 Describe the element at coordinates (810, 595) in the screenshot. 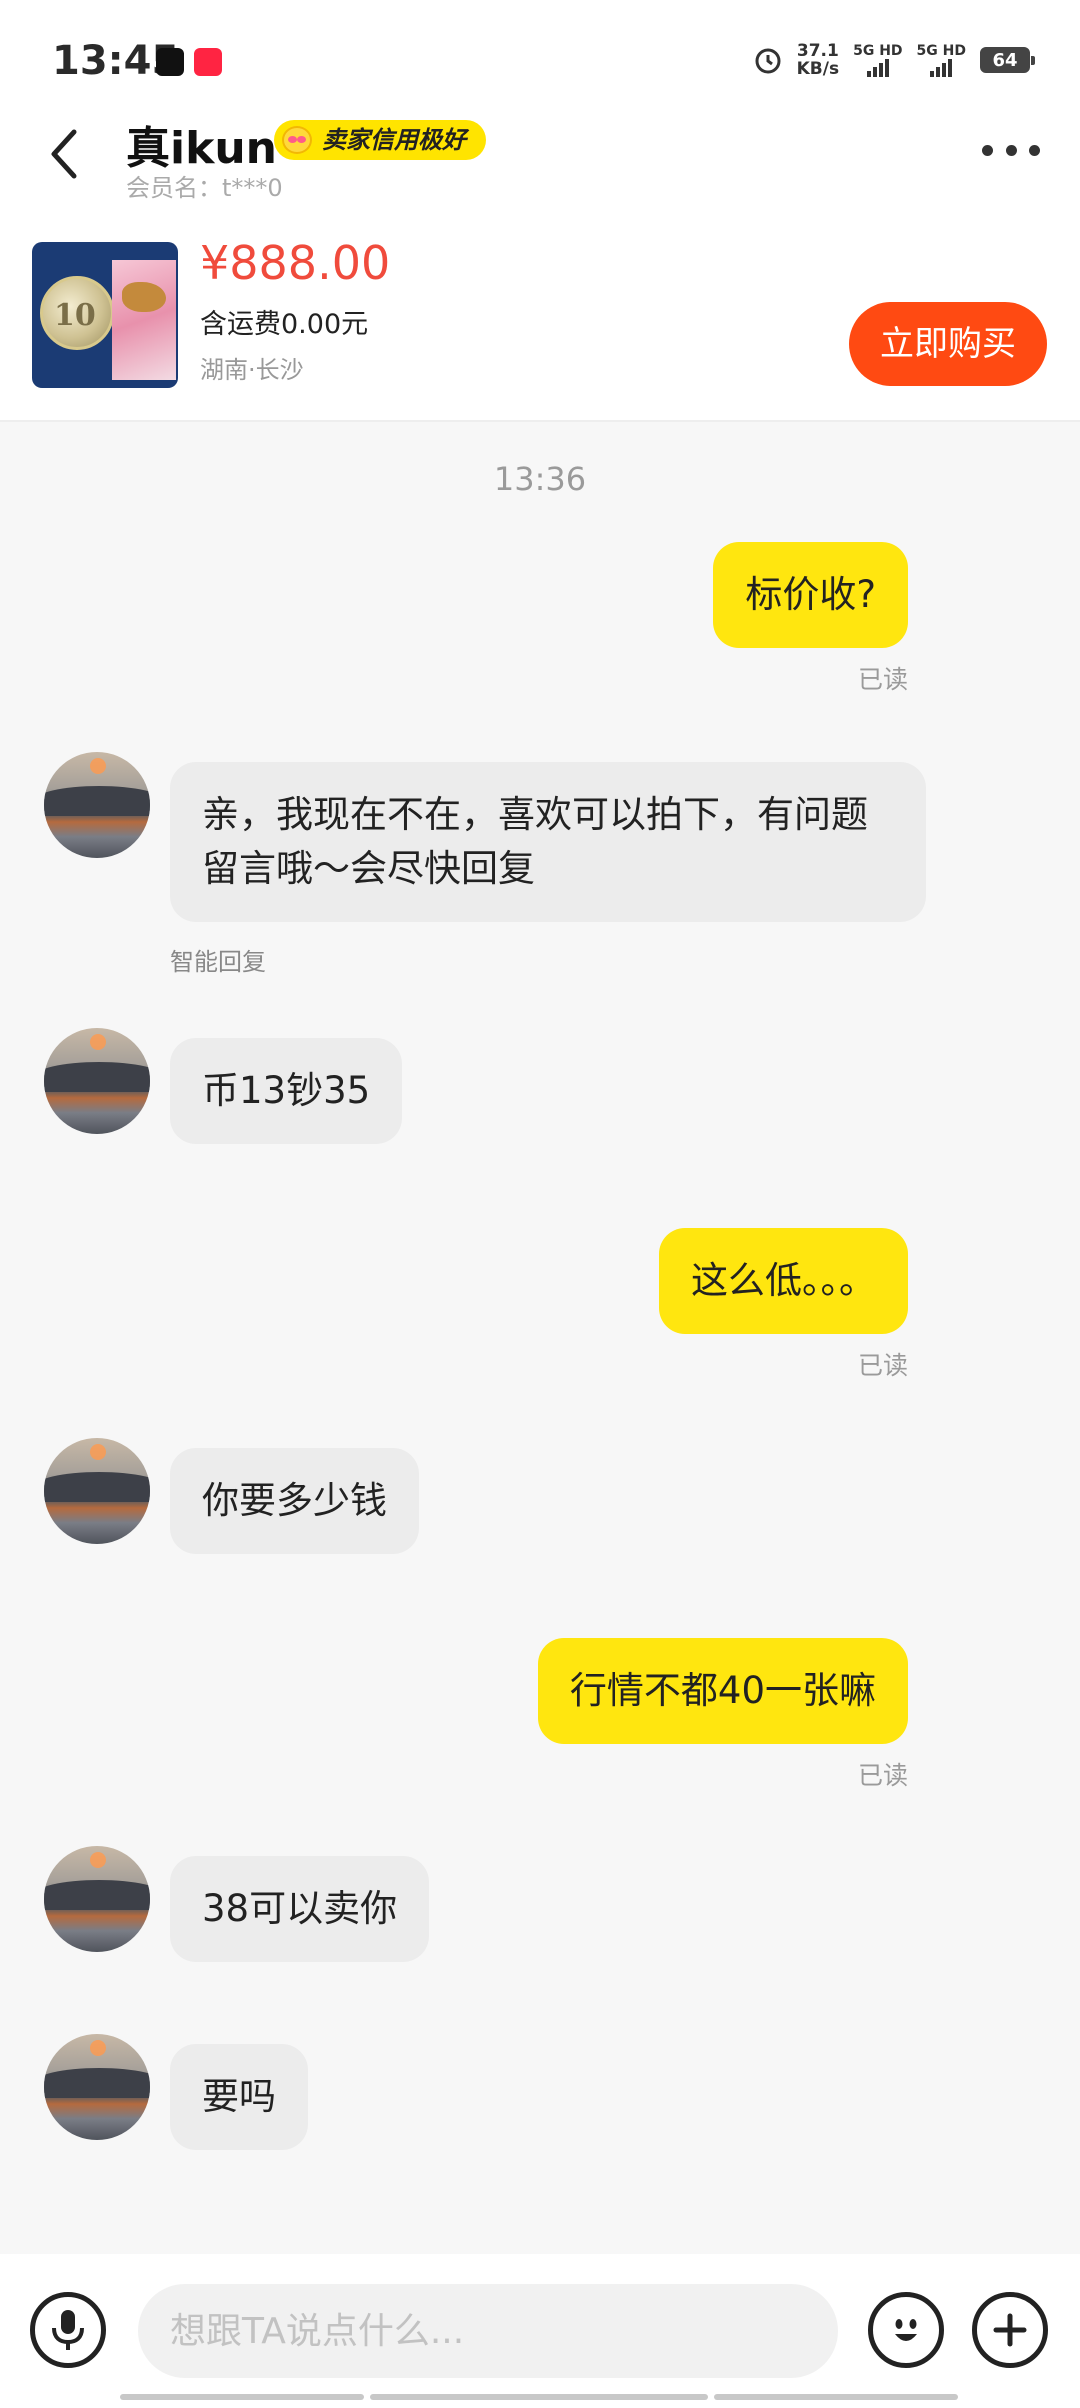

I see `message-bubble-sent: 标价收?` at that location.